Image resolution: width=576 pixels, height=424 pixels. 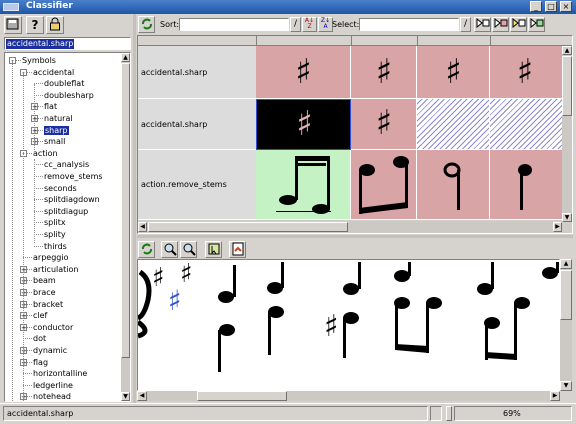 I want to click on sort-ascending-icon: A↓ Z, so click(x=309, y=24).